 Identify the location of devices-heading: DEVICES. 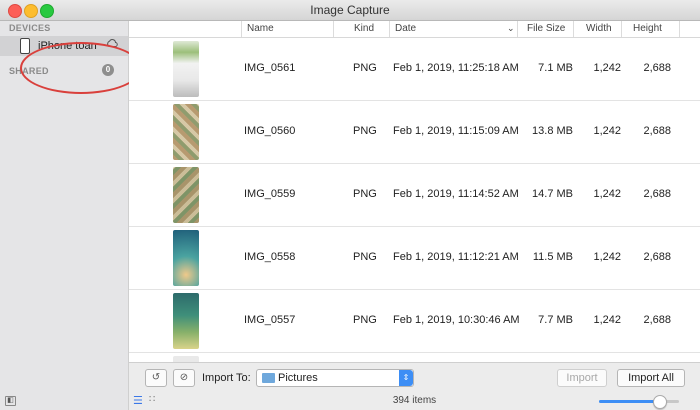
(30, 28).